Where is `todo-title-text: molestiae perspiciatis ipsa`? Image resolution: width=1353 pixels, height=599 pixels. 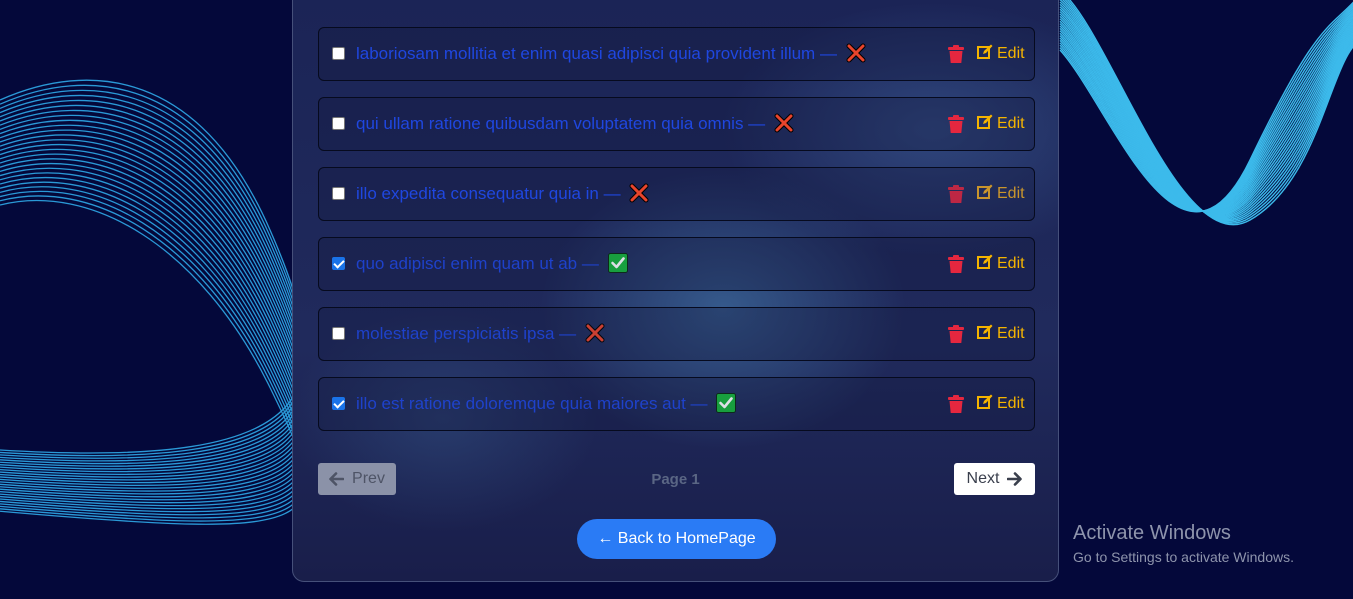
todo-title-text: molestiae perspiciatis ipsa is located at coordinates (455, 333).